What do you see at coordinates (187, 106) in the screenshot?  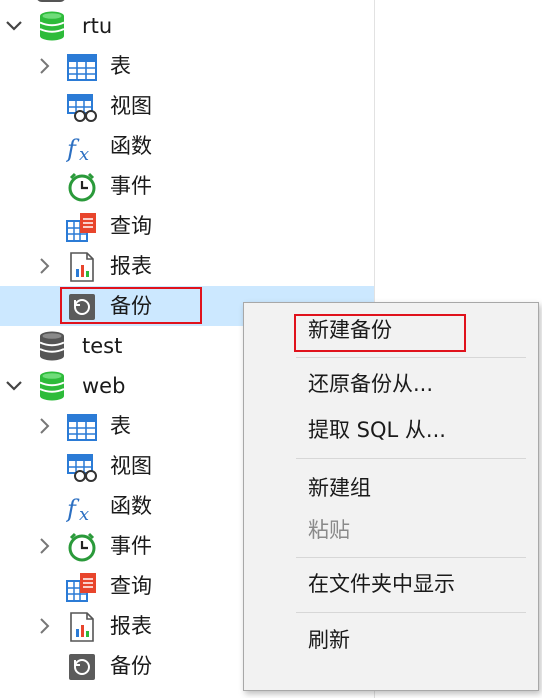 I see `tree-item-rtu-views: 视图` at bounding box center [187, 106].